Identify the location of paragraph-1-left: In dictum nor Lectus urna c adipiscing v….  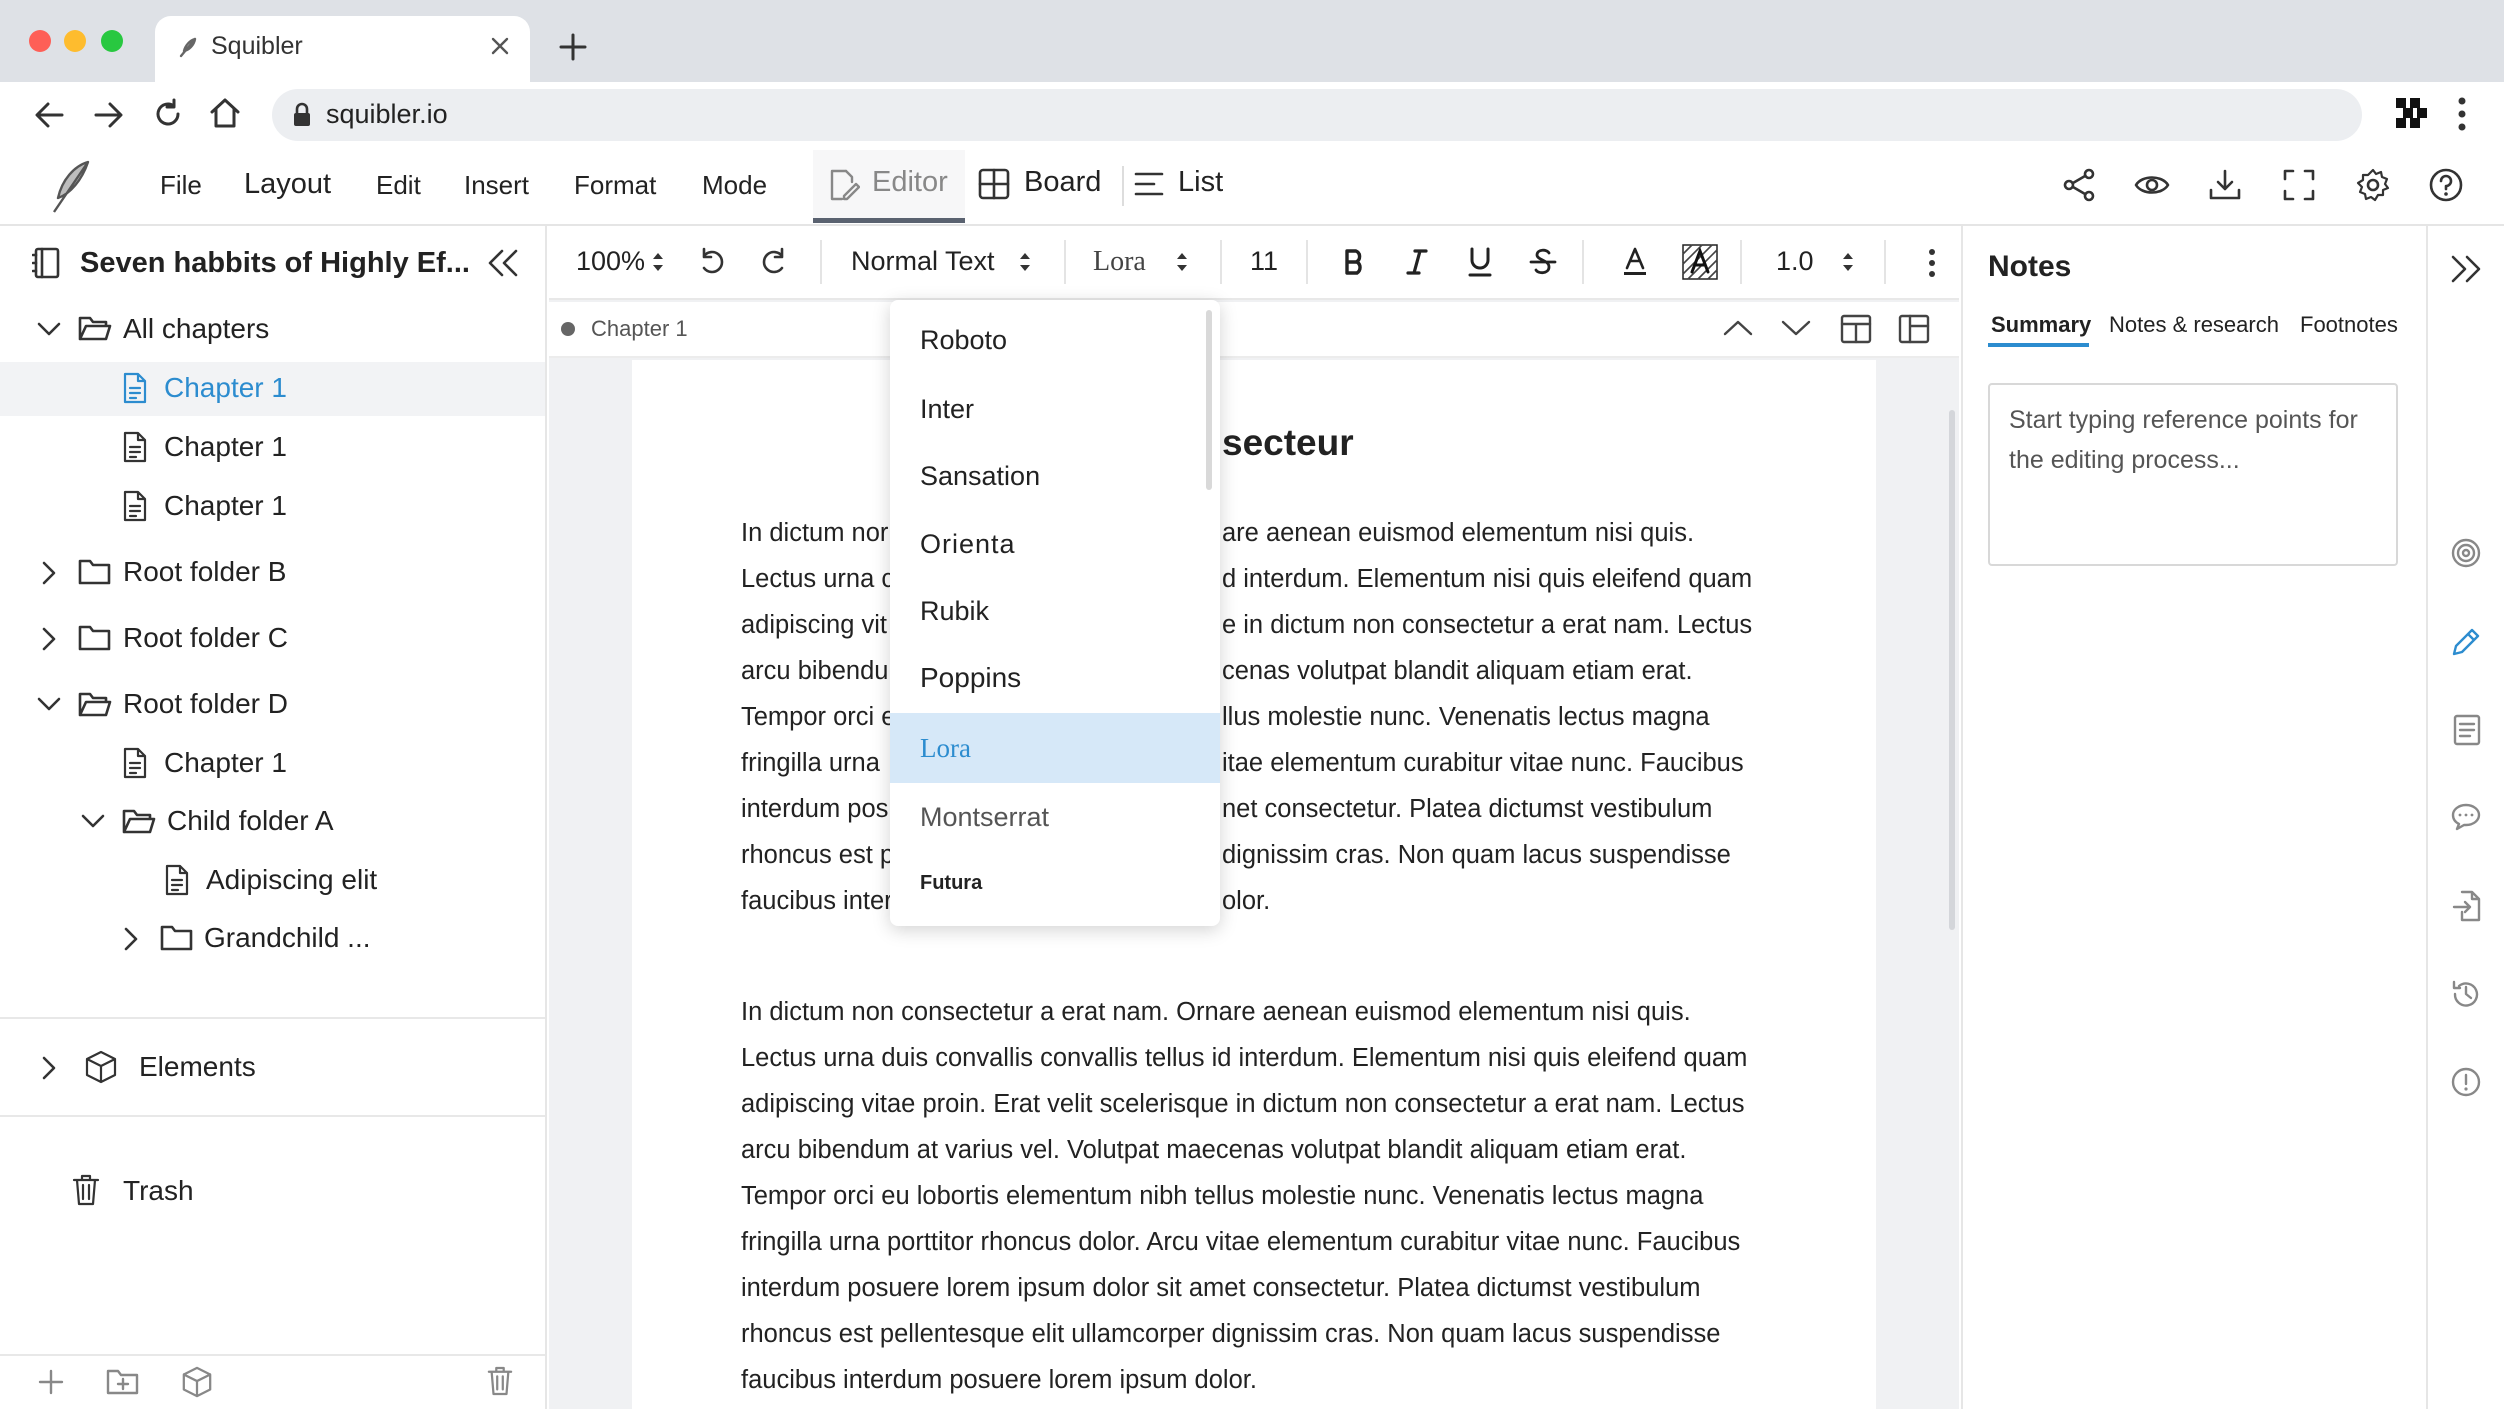
(816, 717).